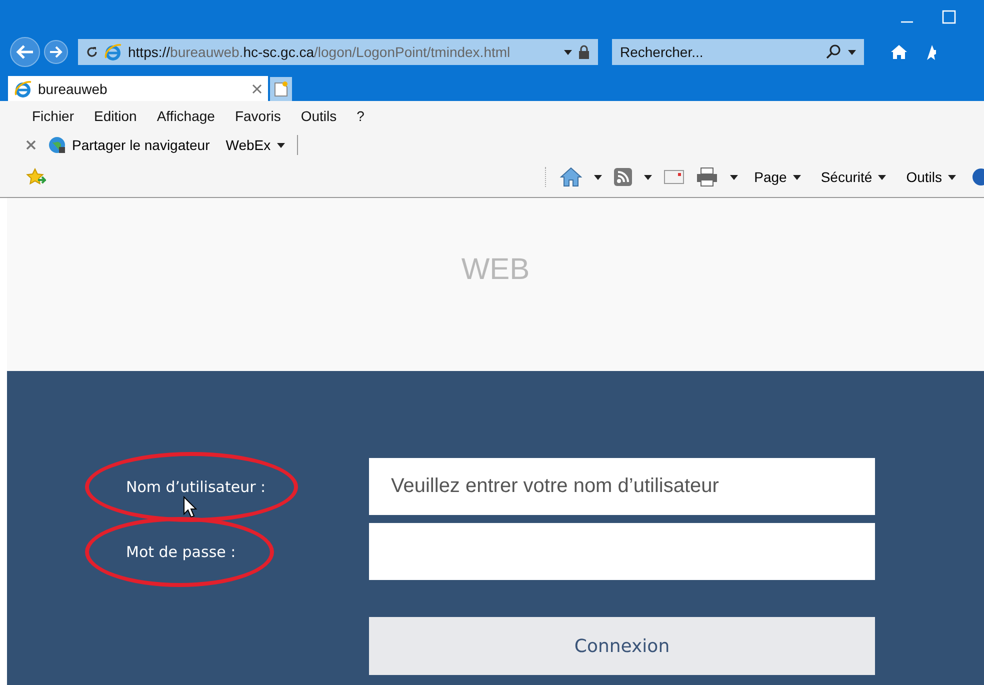 Image resolution: width=984 pixels, height=685 pixels. Describe the element at coordinates (495, 269) in the screenshot. I see `logo-text: WEB` at that location.